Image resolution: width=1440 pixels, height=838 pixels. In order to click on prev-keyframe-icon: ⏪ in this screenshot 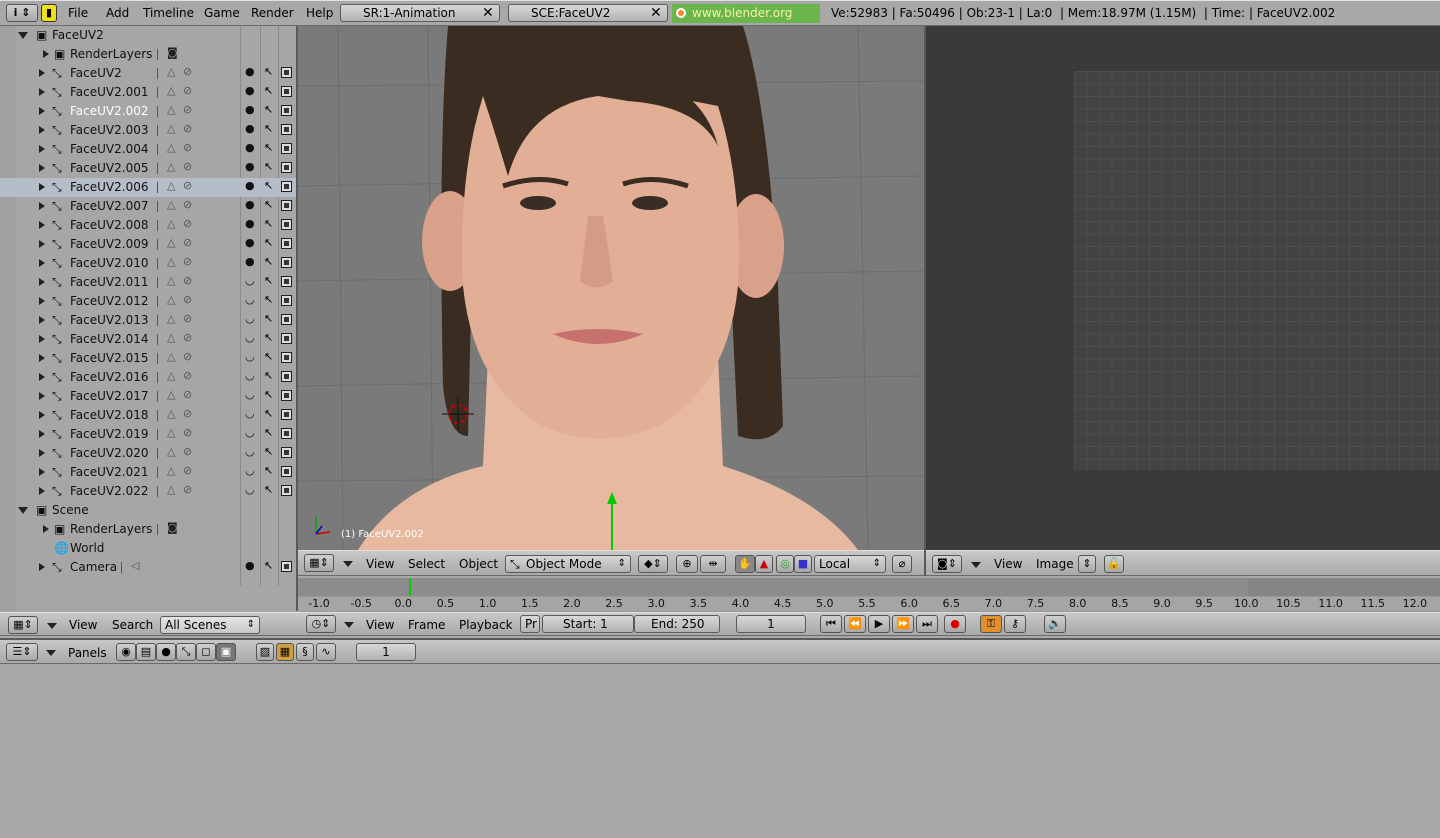, I will do `click(855, 624)`.